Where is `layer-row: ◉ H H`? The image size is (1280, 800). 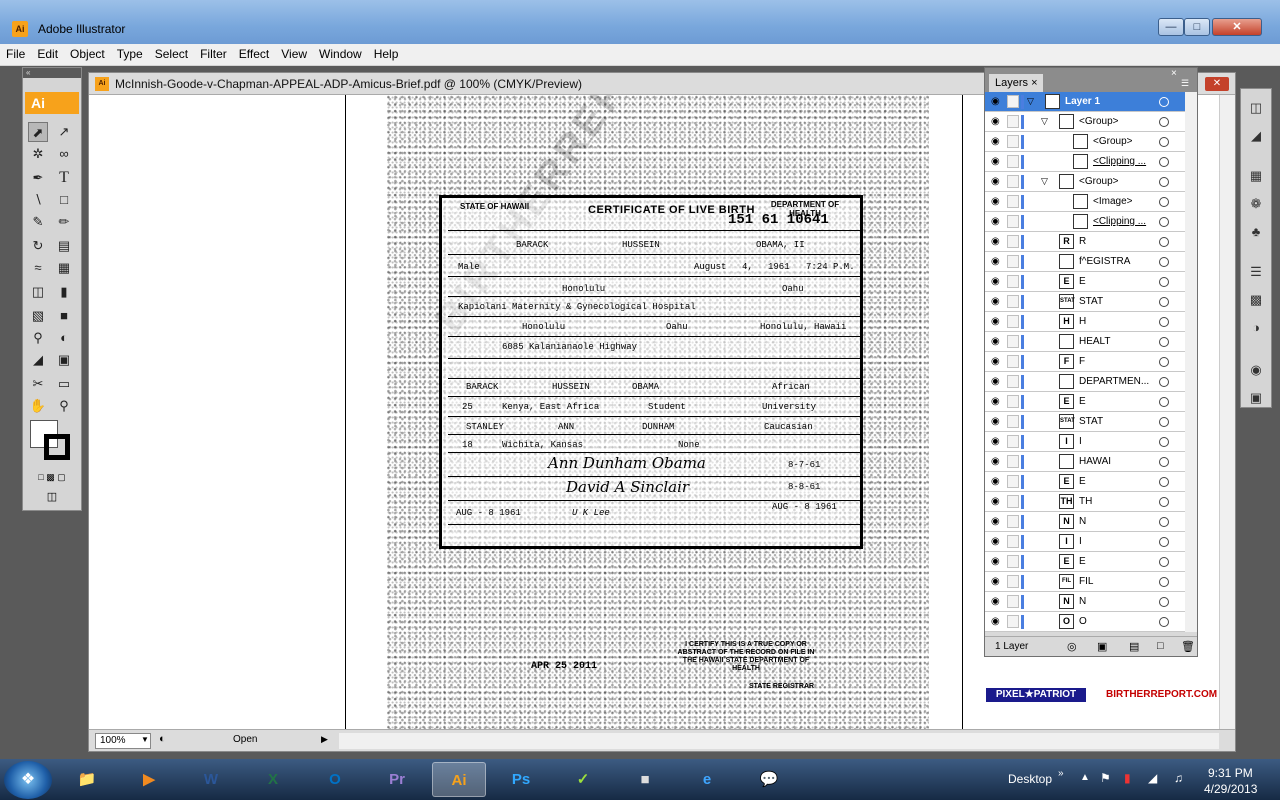 layer-row: ◉ H H is located at coordinates (1085, 322).